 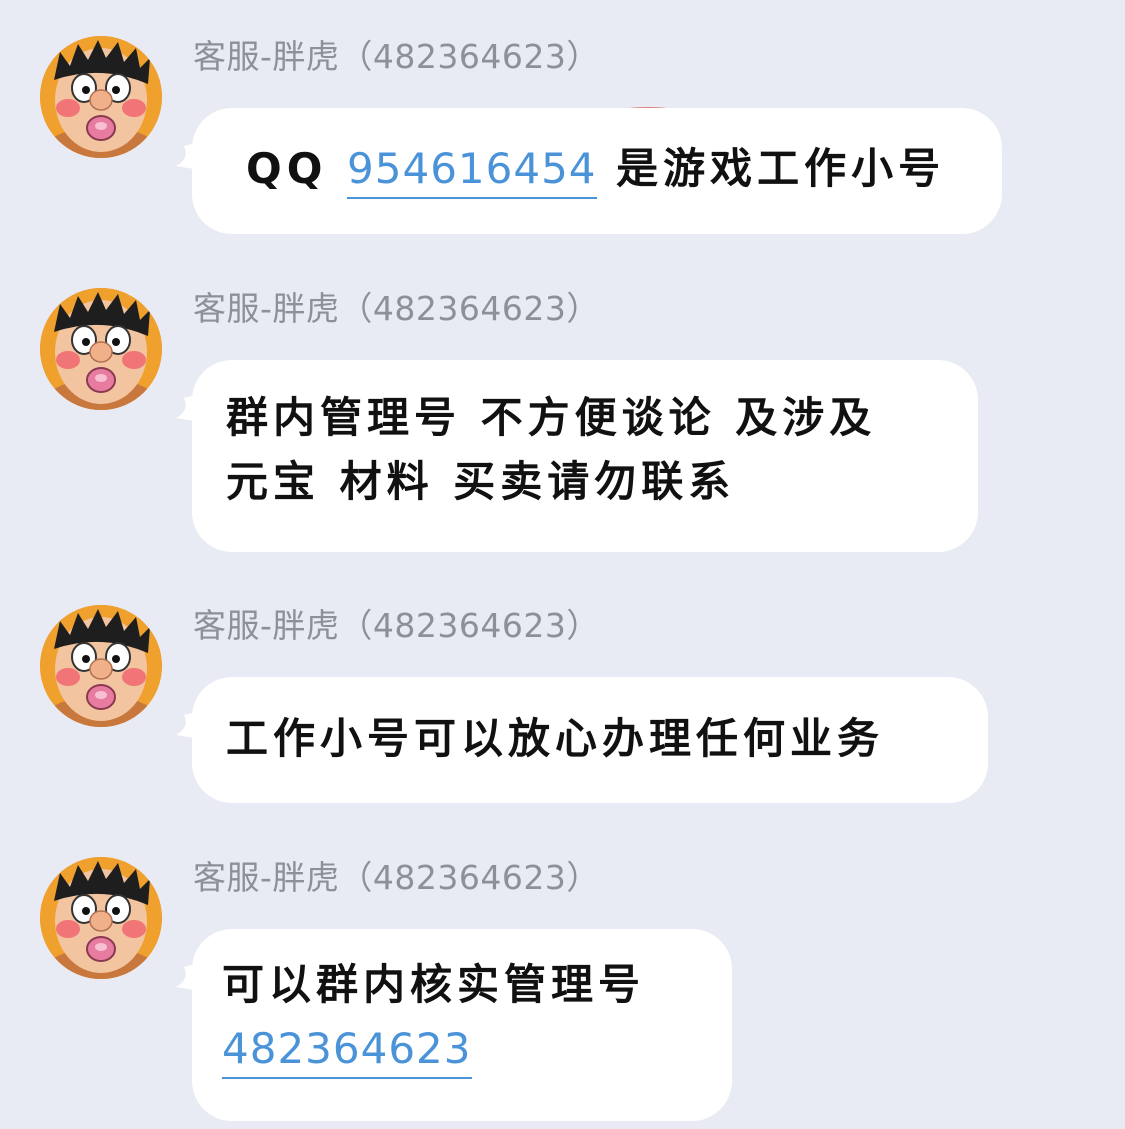 What do you see at coordinates (551, 417) in the screenshot?
I see `message-line: 群内管理号 不方便谈论 及涉及` at bounding box center [551, 417].